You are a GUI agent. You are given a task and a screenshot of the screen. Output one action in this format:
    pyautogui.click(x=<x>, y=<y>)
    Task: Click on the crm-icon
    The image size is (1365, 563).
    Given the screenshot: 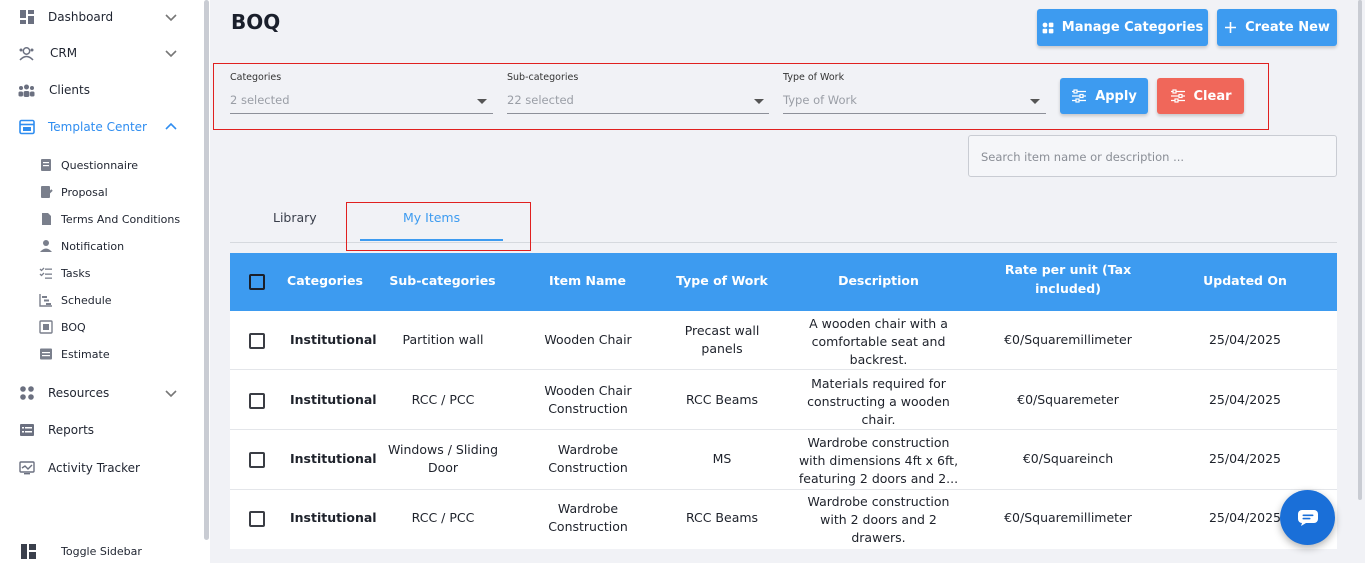 What is the action you would take?
    pyautogui.click(x=26, y=53)
    